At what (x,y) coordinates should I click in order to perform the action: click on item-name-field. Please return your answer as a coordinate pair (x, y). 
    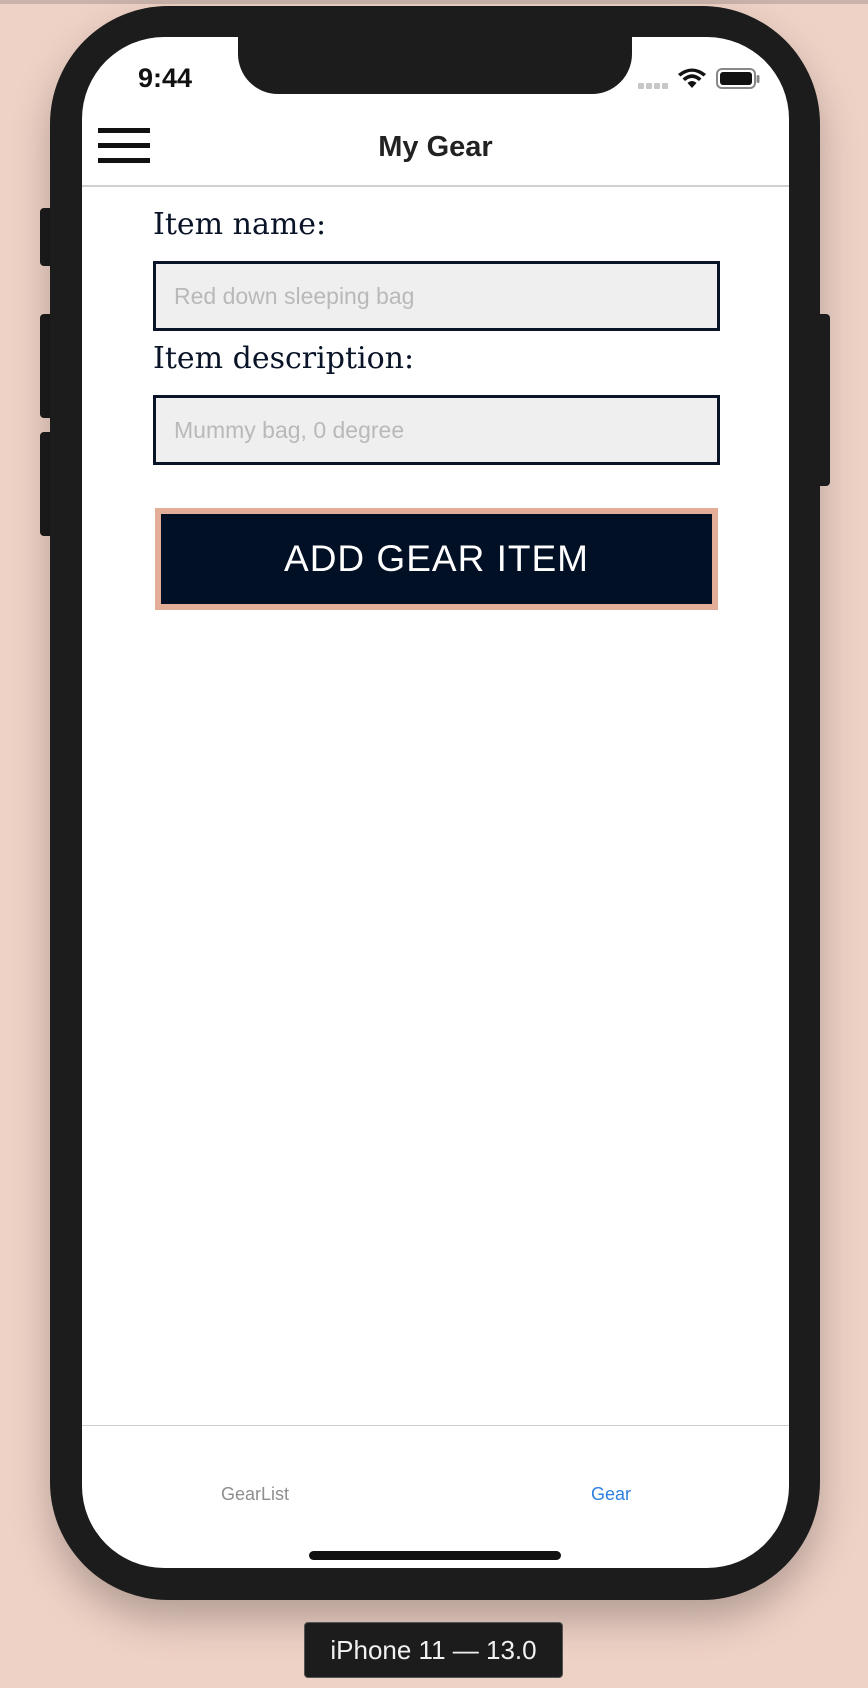
    Looking at the image, I should click on (436, 296).